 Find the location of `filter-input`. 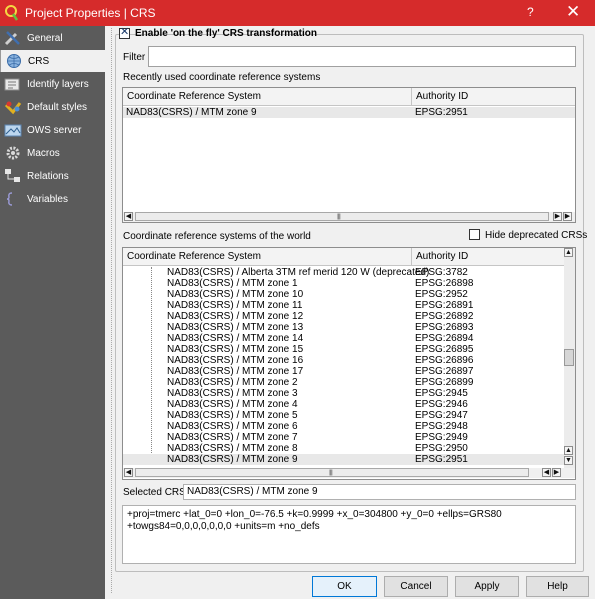

filter-input is located at coordinates (362, 56).